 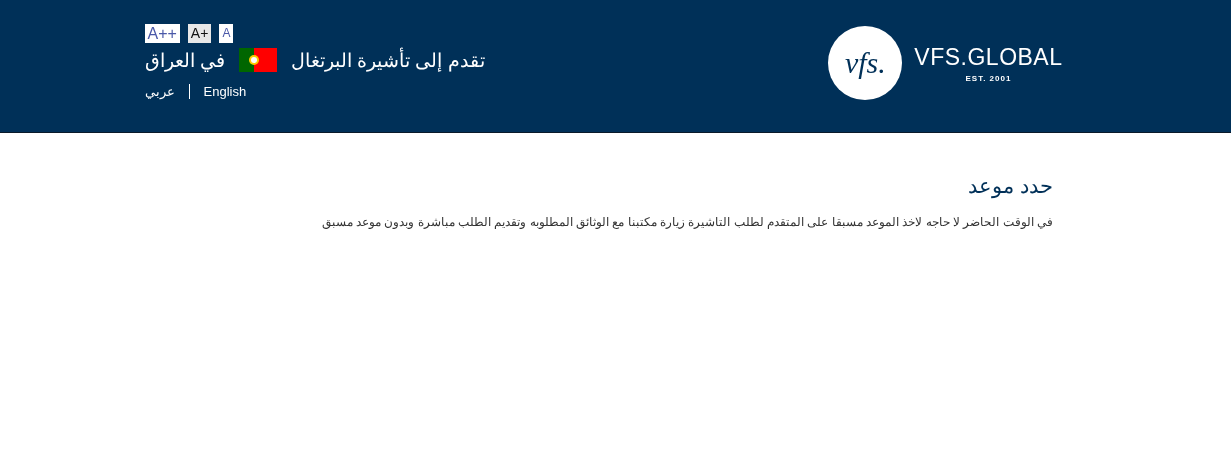 What do you see at coordinates (387, 60) in the screenshot?
I see `page-title: تقدم إلى تأشيرة البرتغال` at bounding box center [387, 60].